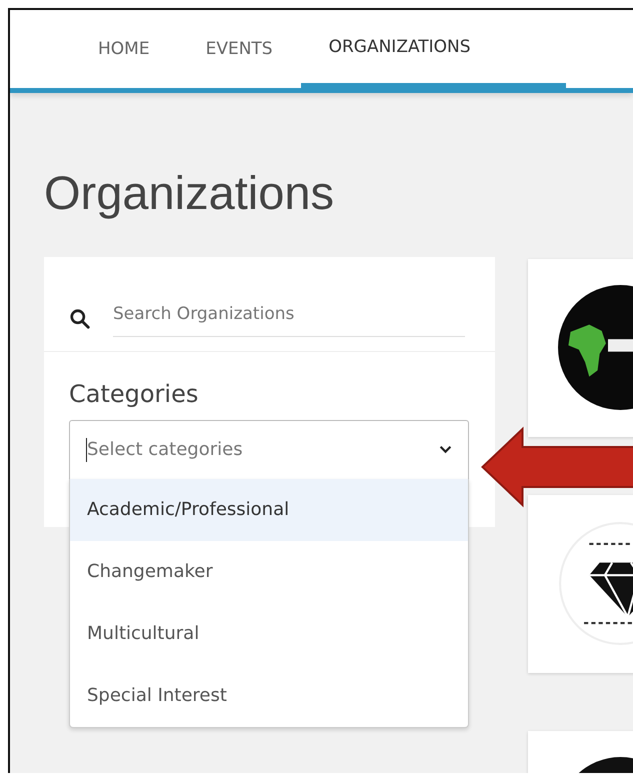 The height and width of the screenshot is (775, 633). What do you see at coordinates (124, 51) in the screenshot?
I see `nav-tab: HOME` at bounding box center [124, 51].